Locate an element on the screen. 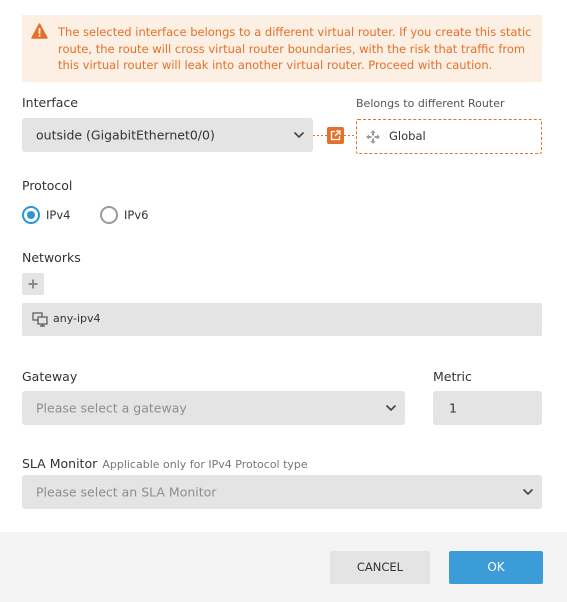  network-object-icon is located at coordinates (40, 319).